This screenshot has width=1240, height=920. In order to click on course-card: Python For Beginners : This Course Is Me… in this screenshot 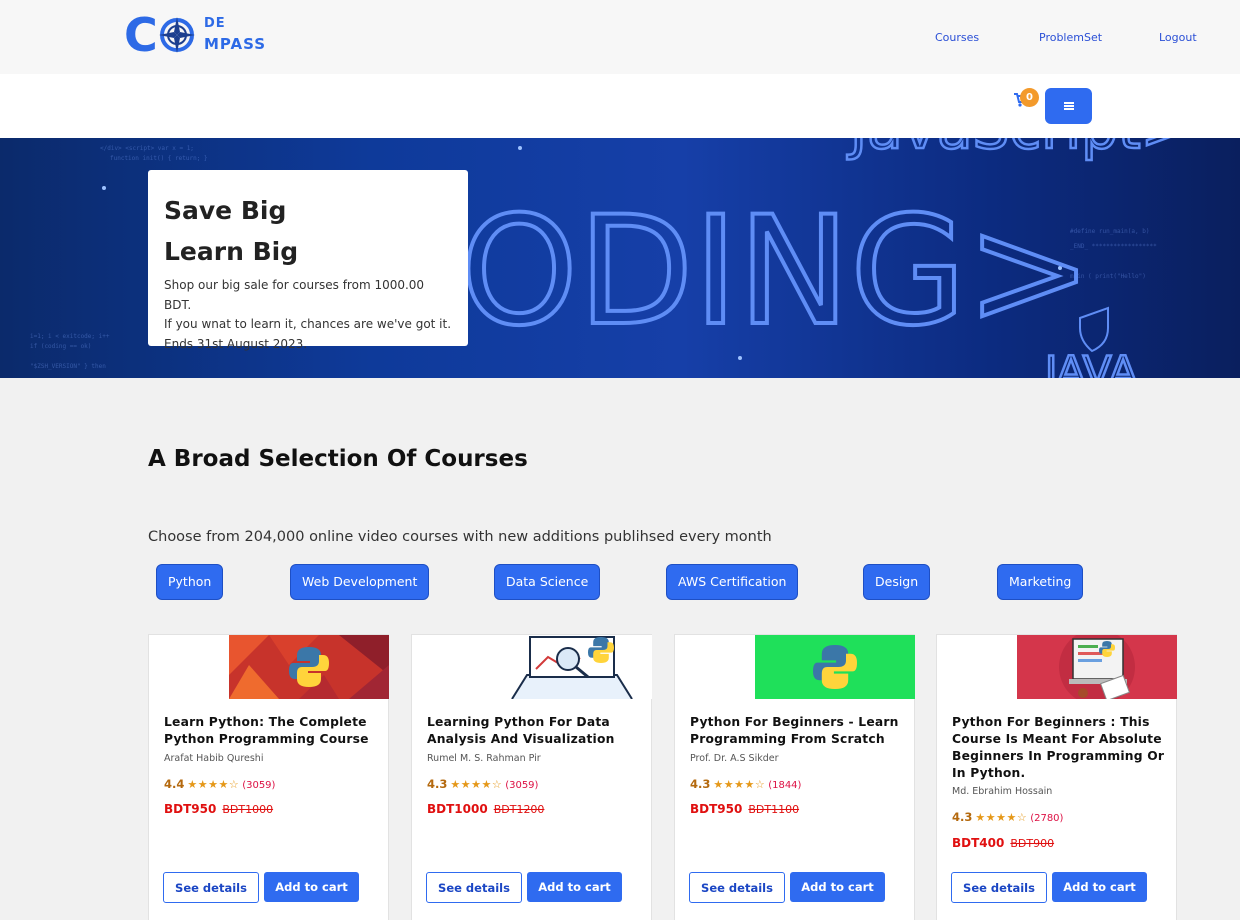, I will do `click(1056, 777)`.